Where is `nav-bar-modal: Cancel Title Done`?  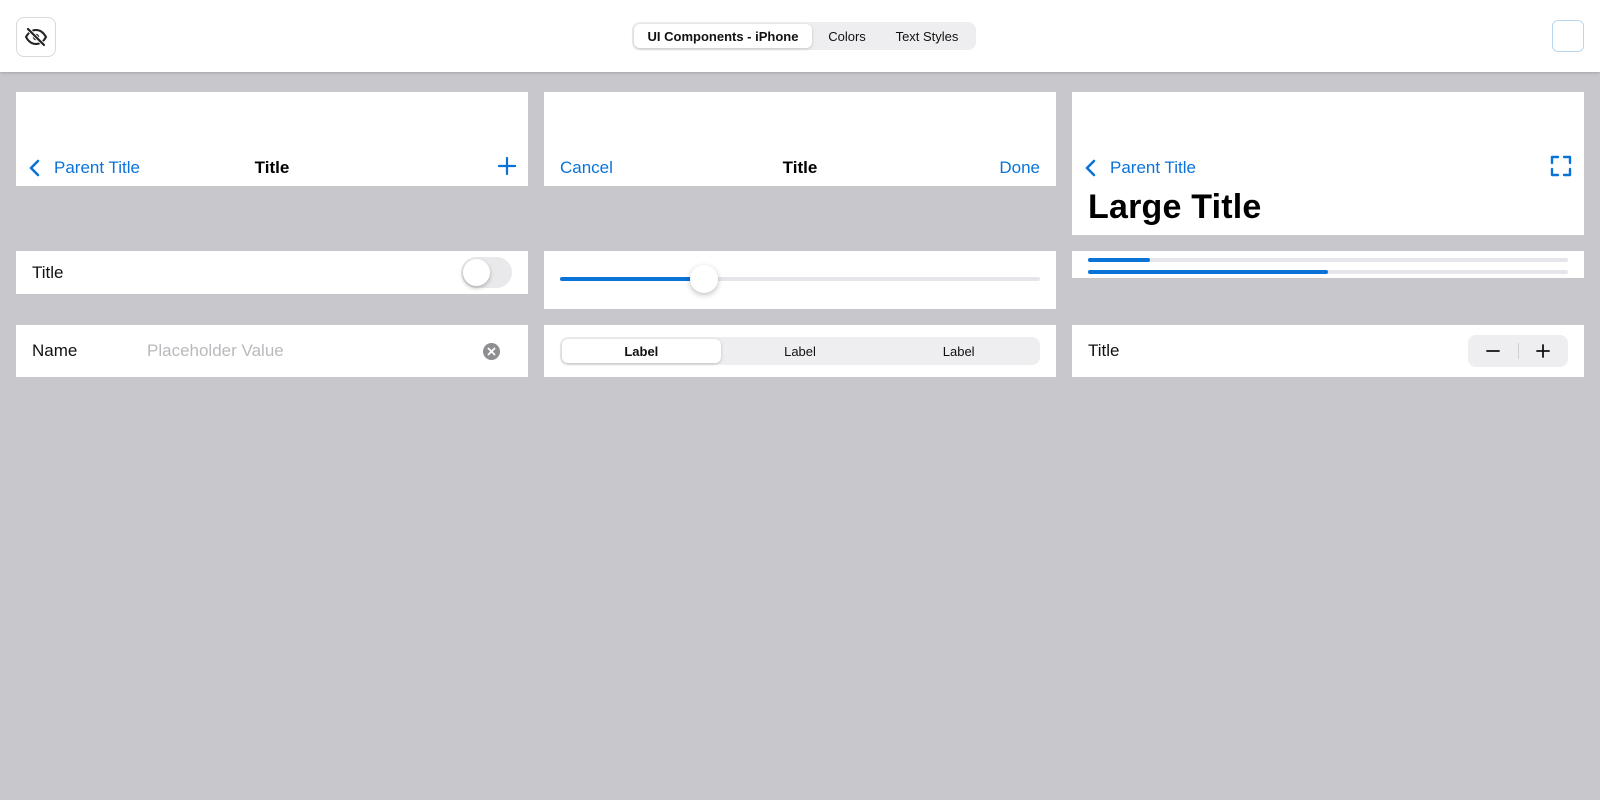
nav-bar-modal: Cancel Title Done is located at coordinates (800, 139).